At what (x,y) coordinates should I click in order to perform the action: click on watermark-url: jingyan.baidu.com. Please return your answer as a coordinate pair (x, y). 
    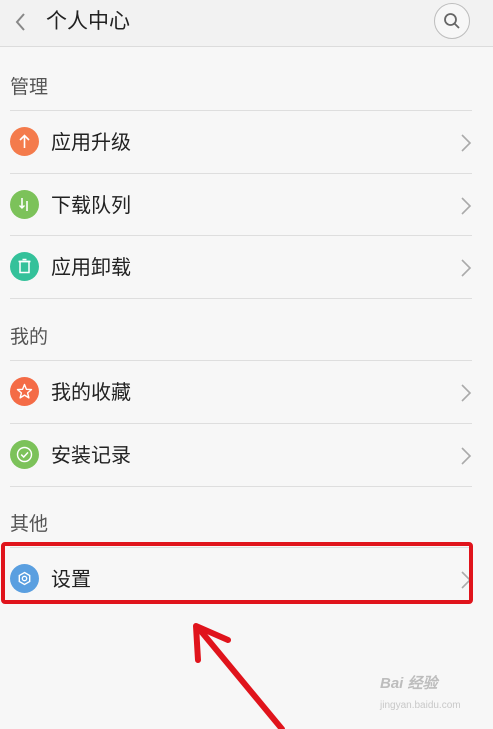
    Looking at the image, I should click on (420, 705).